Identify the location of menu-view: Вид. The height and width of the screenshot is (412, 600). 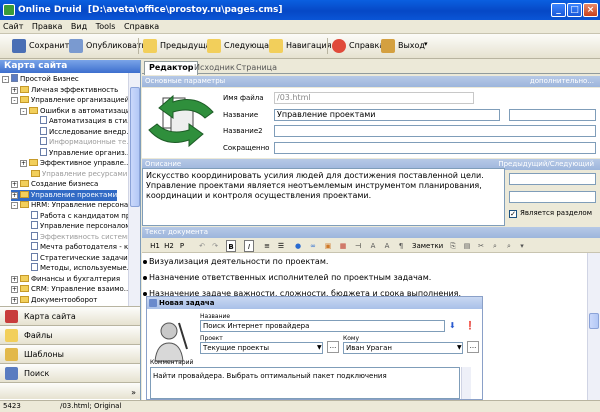
(79, 25).